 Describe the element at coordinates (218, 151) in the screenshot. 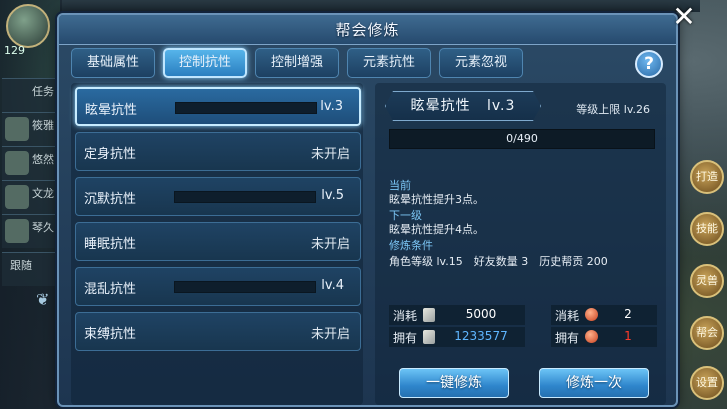

I see `resistance-item-root: 定身抗性 未开启` at that location.